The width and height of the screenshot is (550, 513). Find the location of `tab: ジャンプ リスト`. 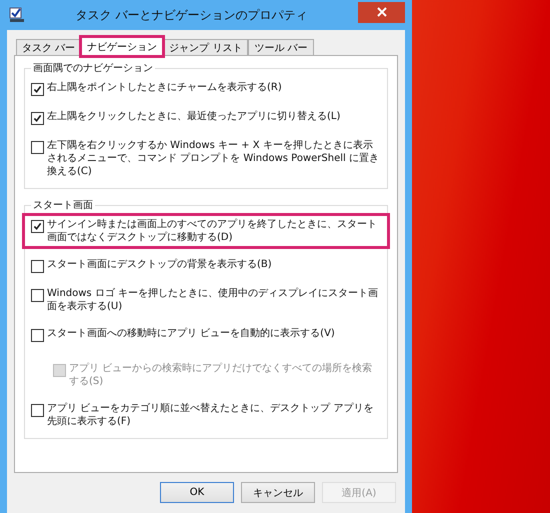

tab: ジャンプ リスト is located at coordinates (205, 47).